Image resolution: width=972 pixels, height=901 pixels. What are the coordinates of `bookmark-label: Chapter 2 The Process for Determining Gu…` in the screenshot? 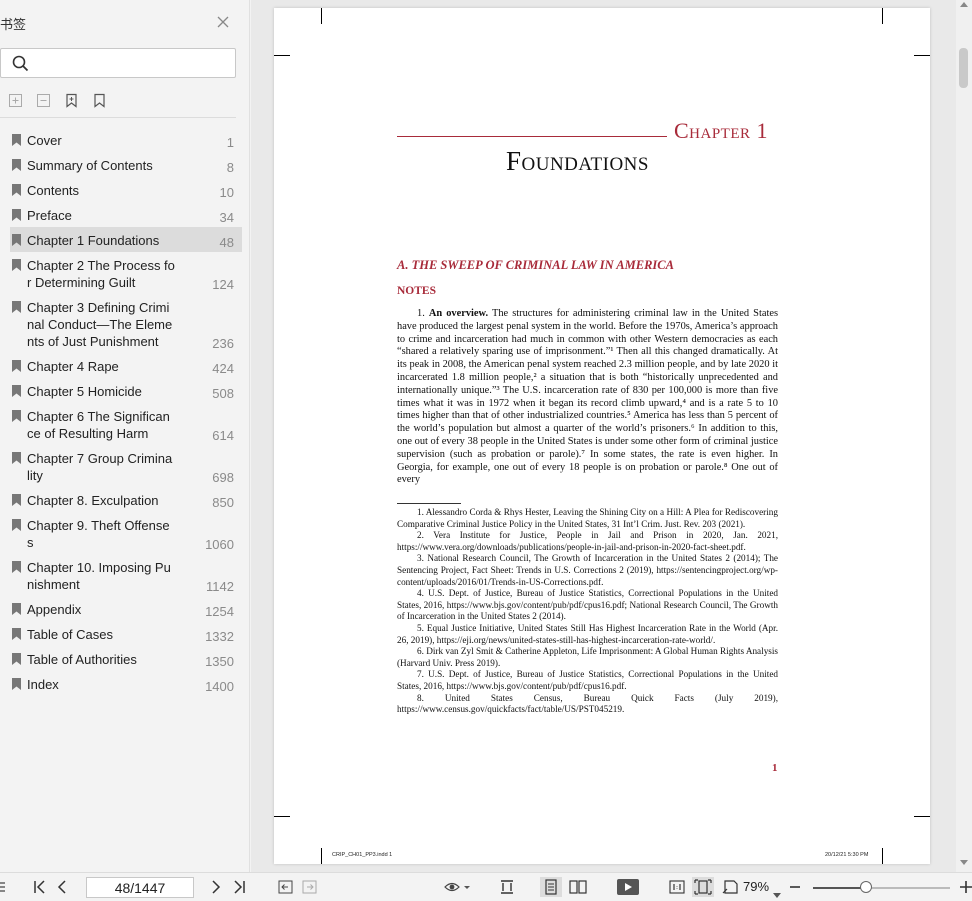 It's located at (101, 274).